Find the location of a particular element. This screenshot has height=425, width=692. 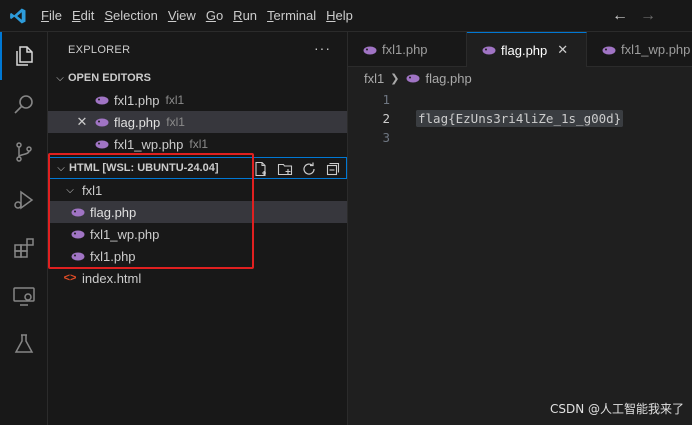

file-item: <> index.html is located at coordinates (197, 278).